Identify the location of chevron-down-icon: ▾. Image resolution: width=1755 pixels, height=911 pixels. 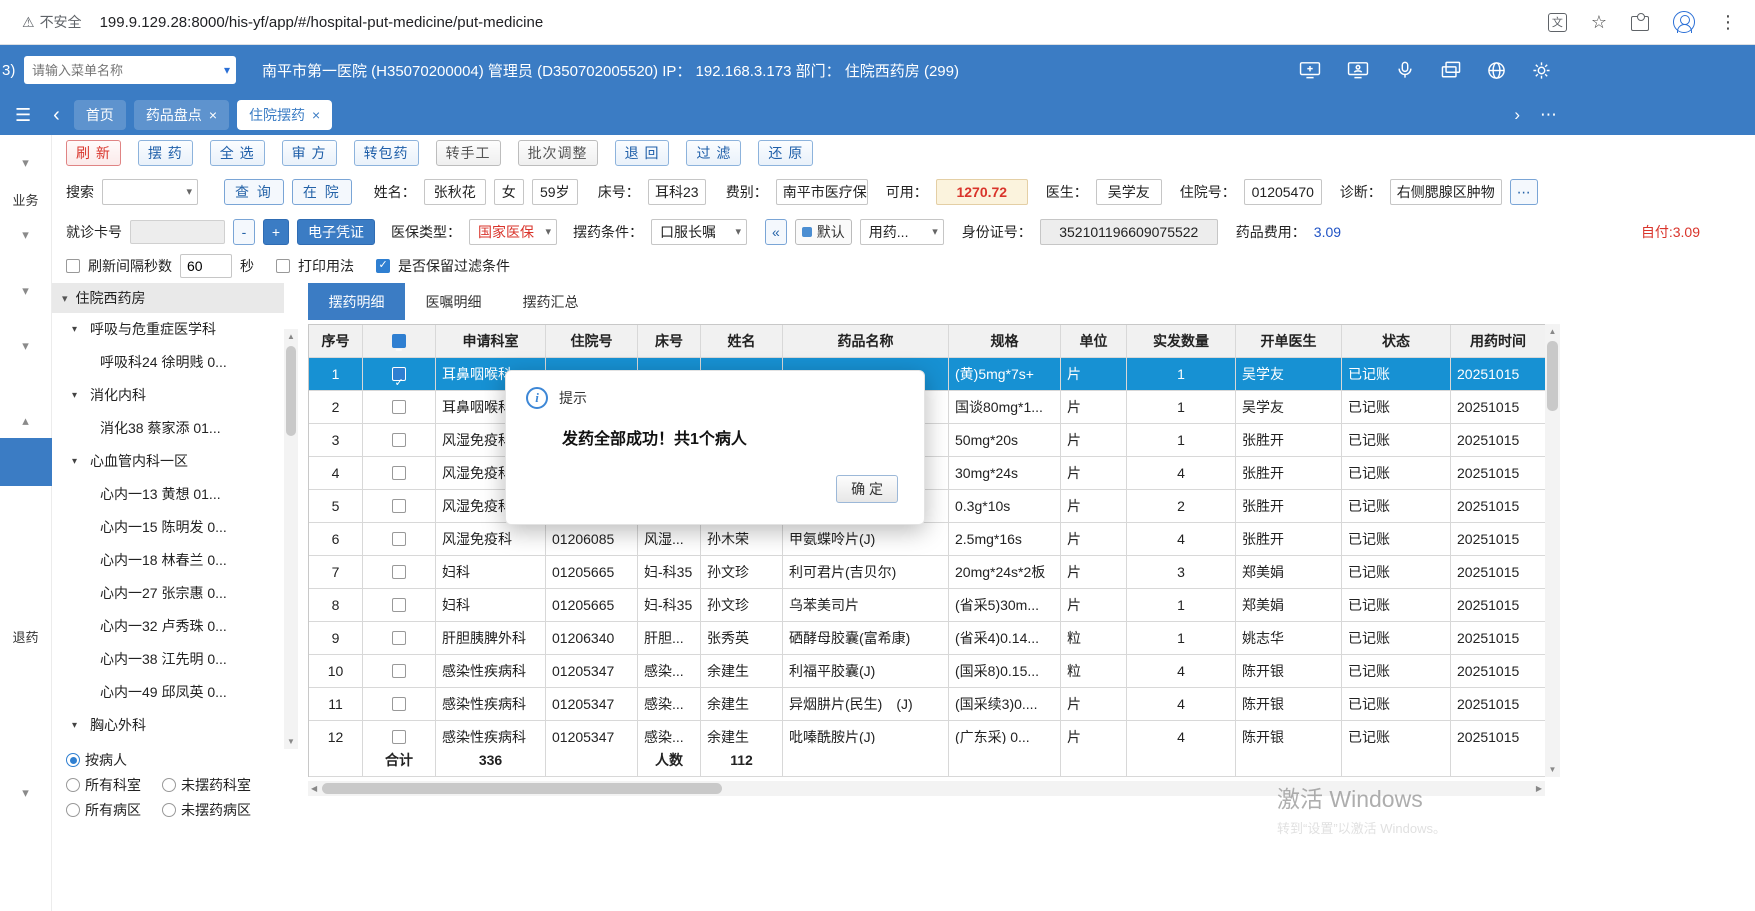
(227, 70).